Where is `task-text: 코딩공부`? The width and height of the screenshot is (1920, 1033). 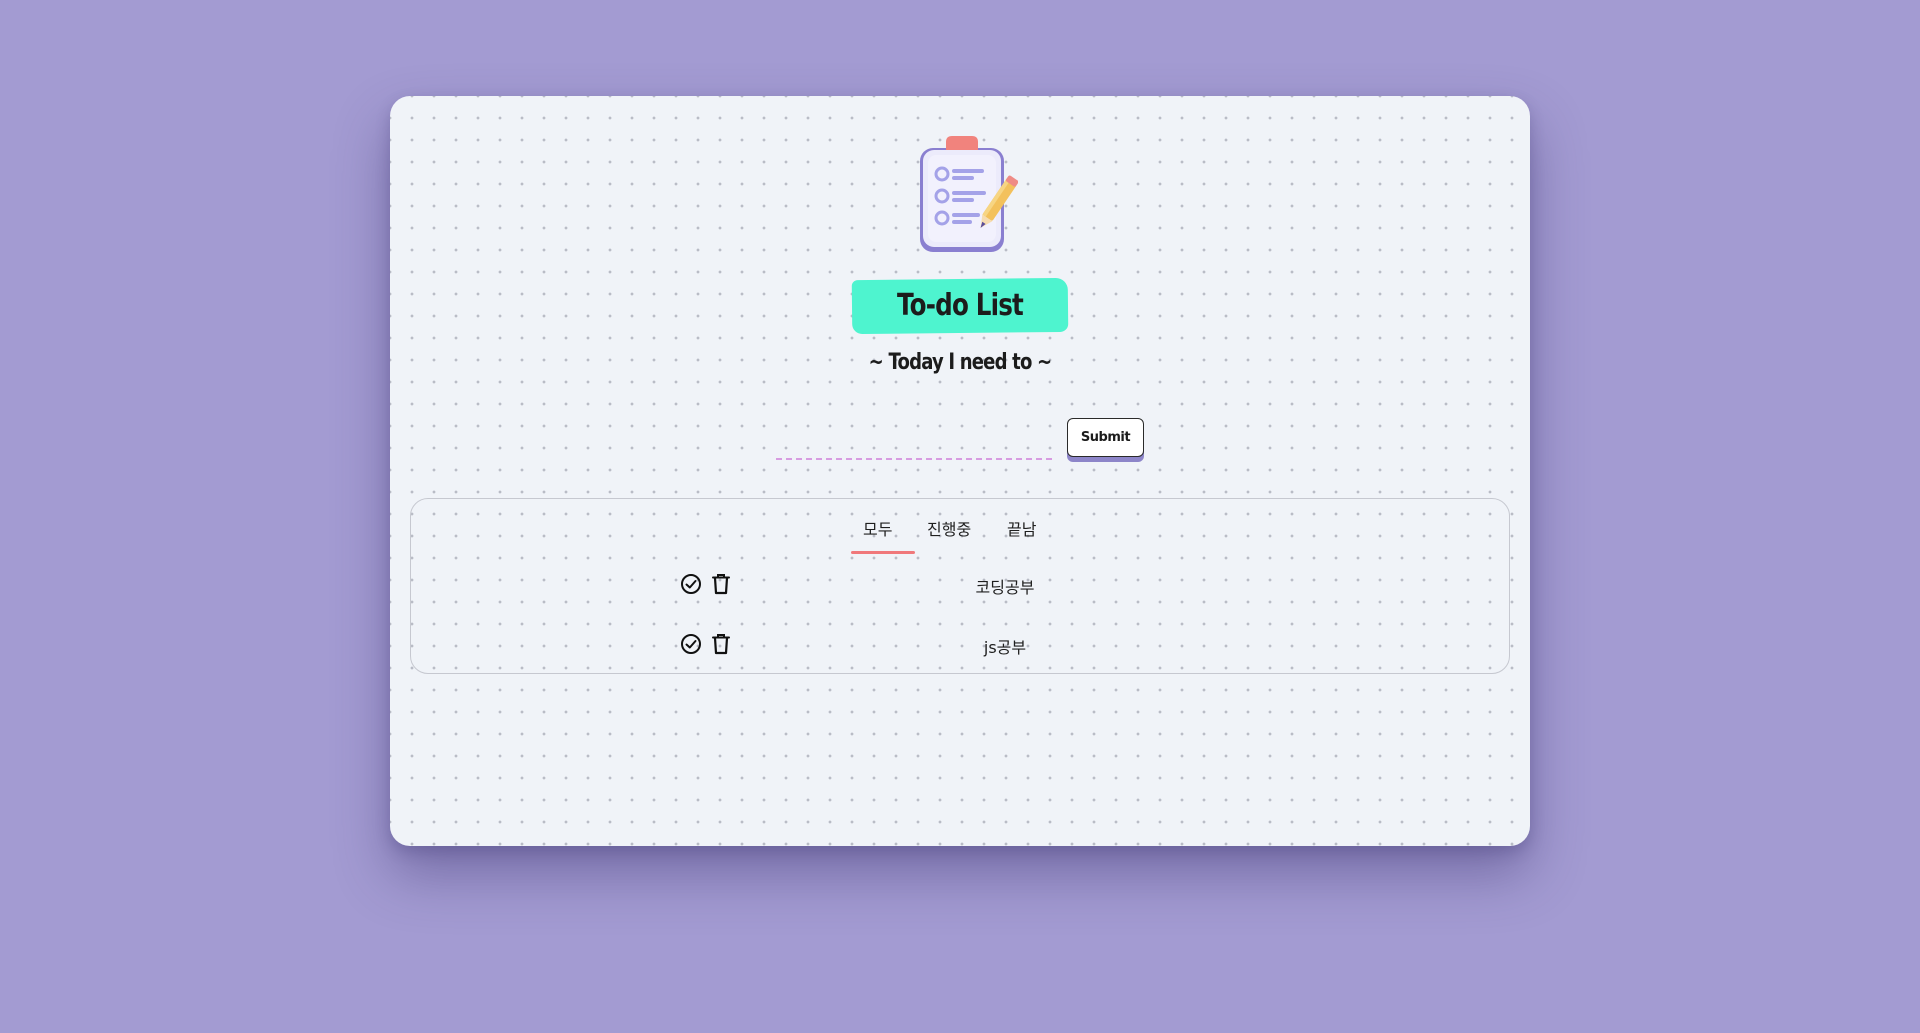
task-text: 코딩공부 is located at coordinates (1005, 587).